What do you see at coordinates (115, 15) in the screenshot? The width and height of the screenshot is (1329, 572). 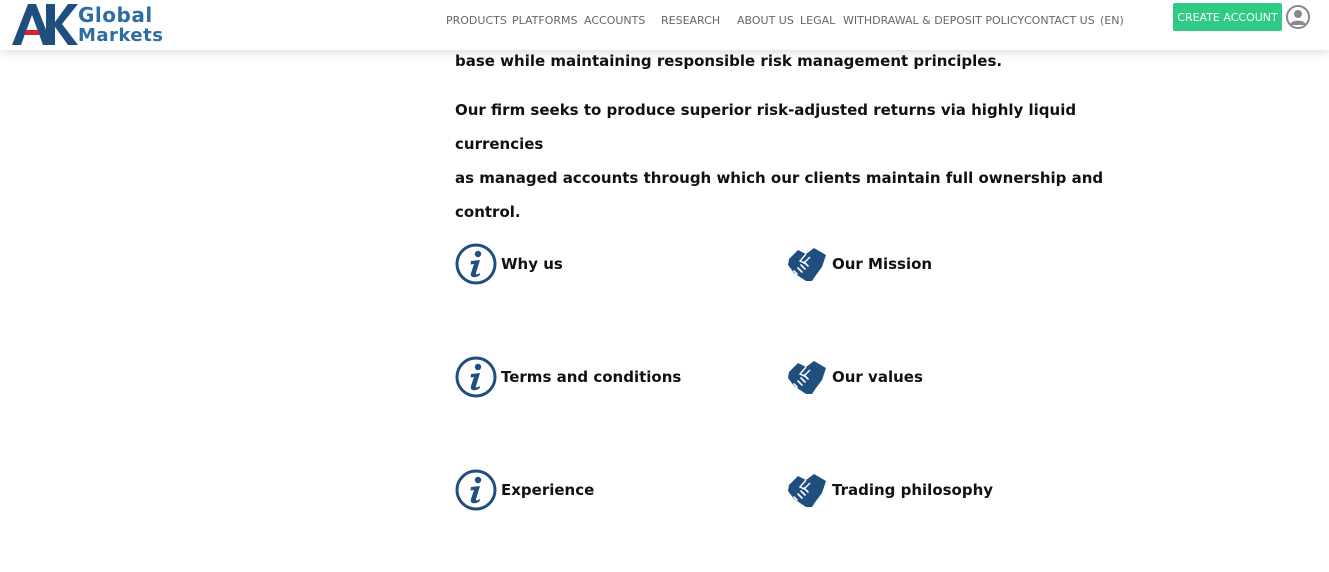 I see `logo-text-global: Global` at bounding box center [115, 15].